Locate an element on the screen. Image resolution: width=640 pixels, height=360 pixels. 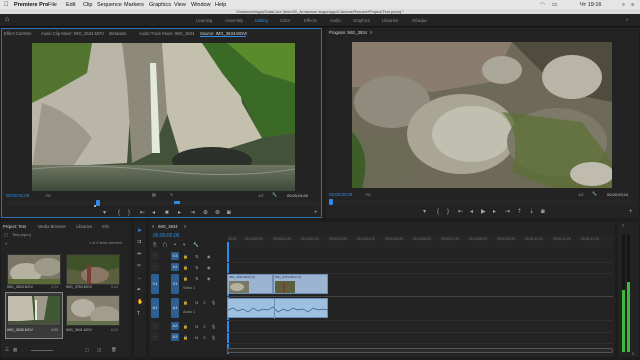
project-trash-icon: 🗑 is located at coordinates (114, 350).